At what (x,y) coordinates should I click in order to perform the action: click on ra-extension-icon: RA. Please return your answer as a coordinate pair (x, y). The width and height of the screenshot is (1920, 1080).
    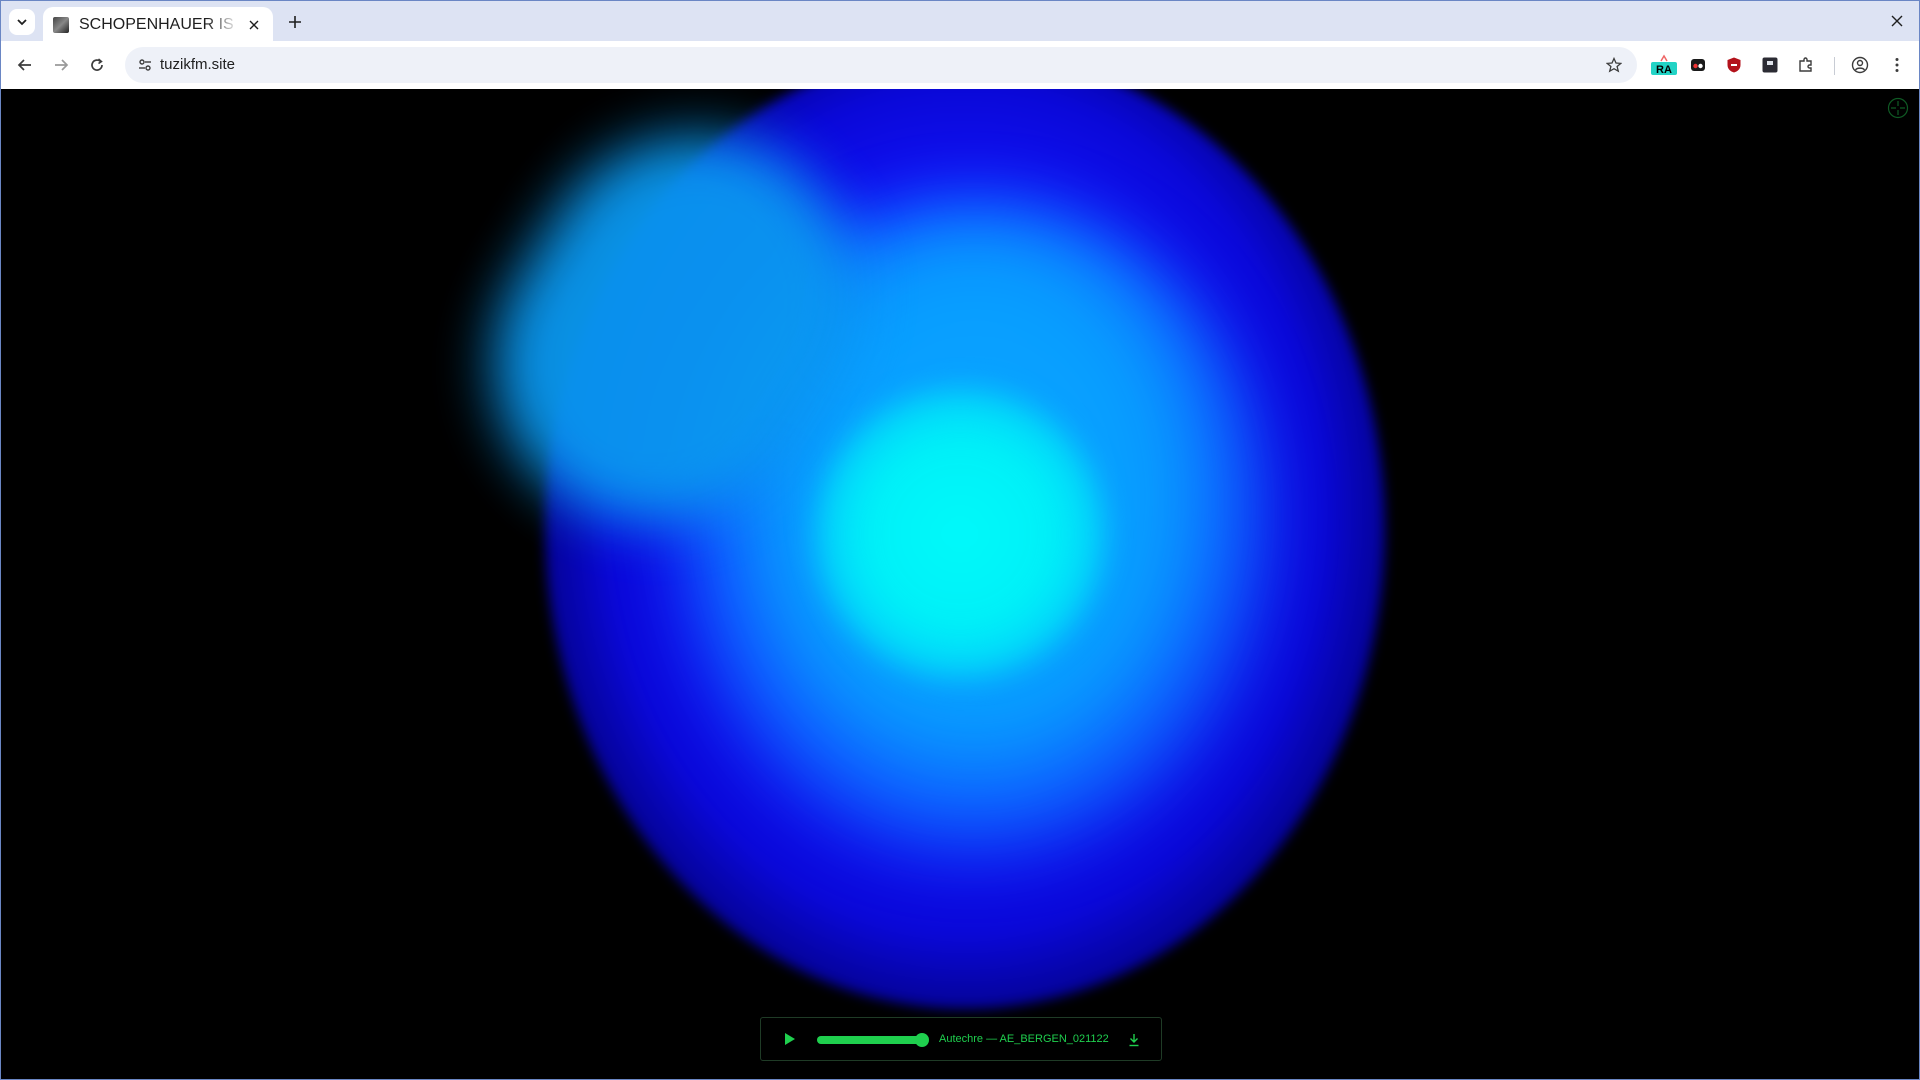
    Looking at the image, I should click on (1664, 65).